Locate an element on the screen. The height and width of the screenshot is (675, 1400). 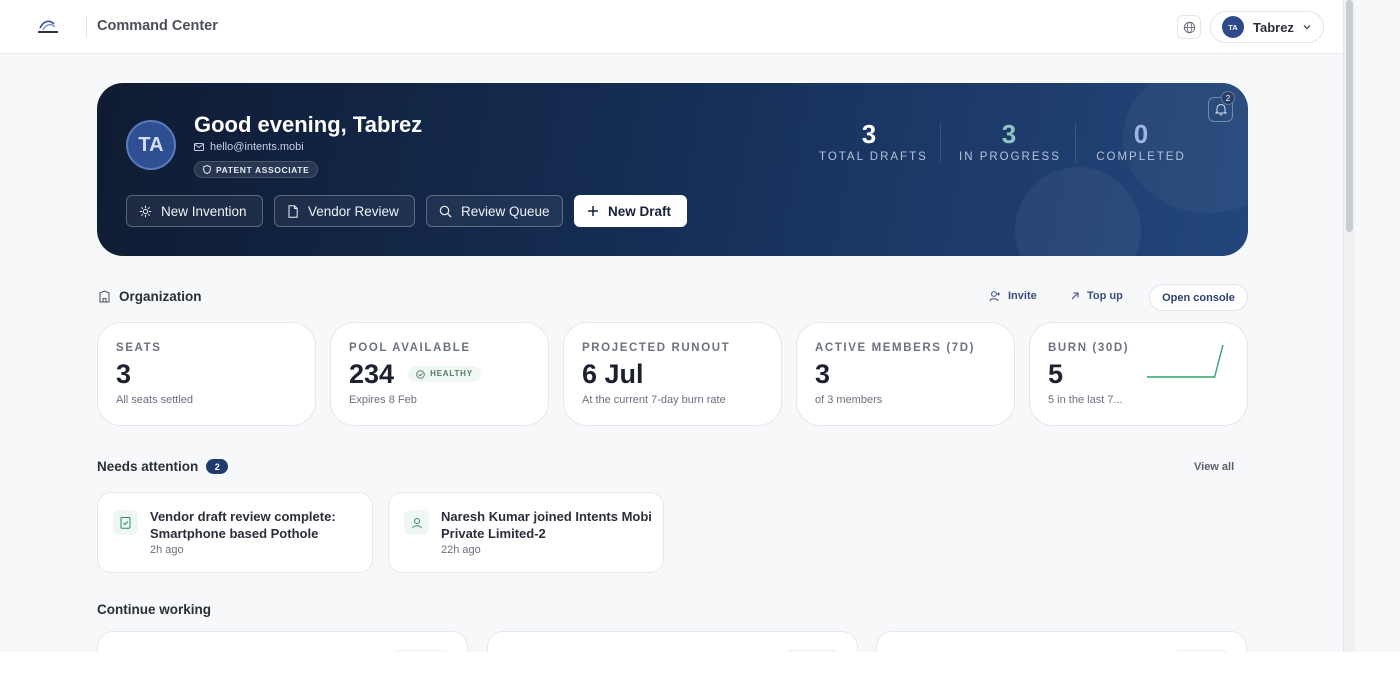
count-badge: 2 is located at coordinates (217, 466).